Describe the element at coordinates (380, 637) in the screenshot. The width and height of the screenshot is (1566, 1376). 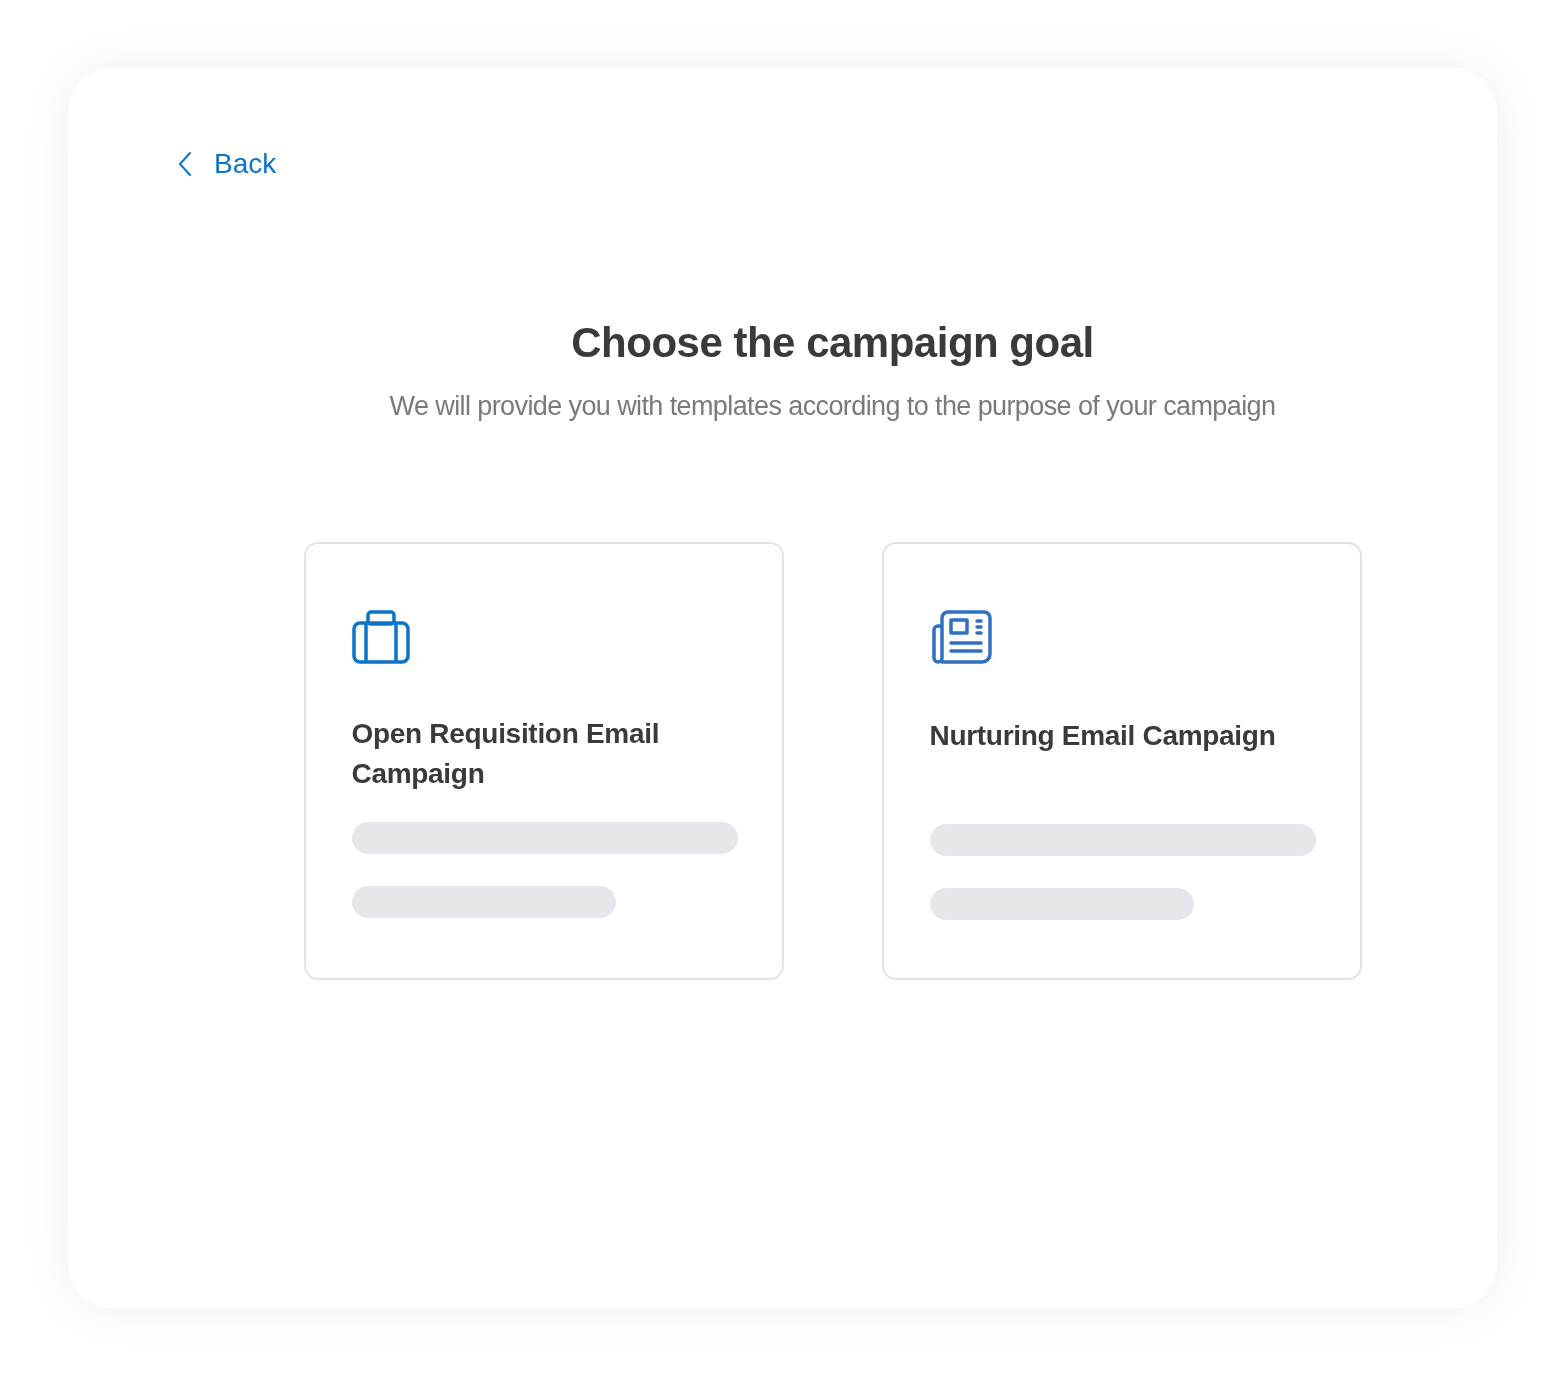
I see `briefcase-icon` at that location.